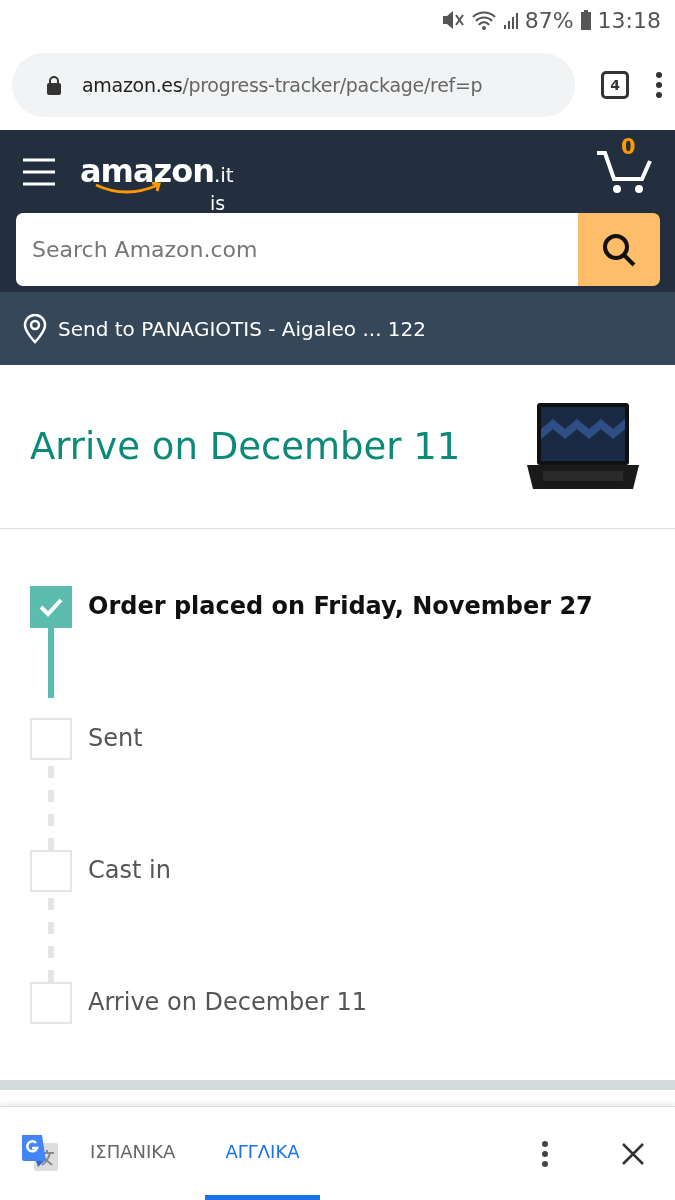 This screenshot has height=1200, width=675. Describe the element at coordinates (129, 870) in the screenshot. I see `step-label: Cast in` at that location.